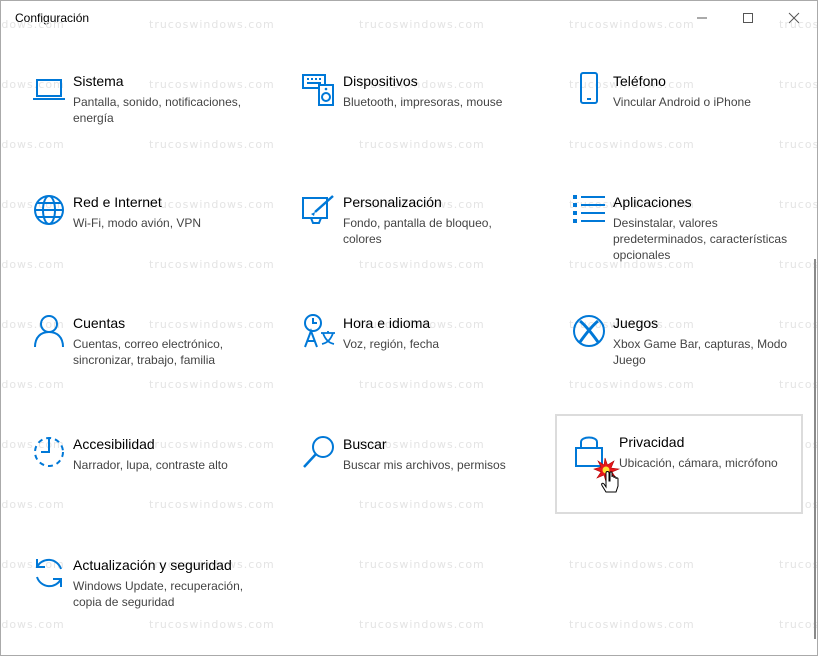  What do you see at coordinates (152, 565) in the screenshot?
I see `tile-title: Actualización y seguridad` at bounding box center [152, 565].